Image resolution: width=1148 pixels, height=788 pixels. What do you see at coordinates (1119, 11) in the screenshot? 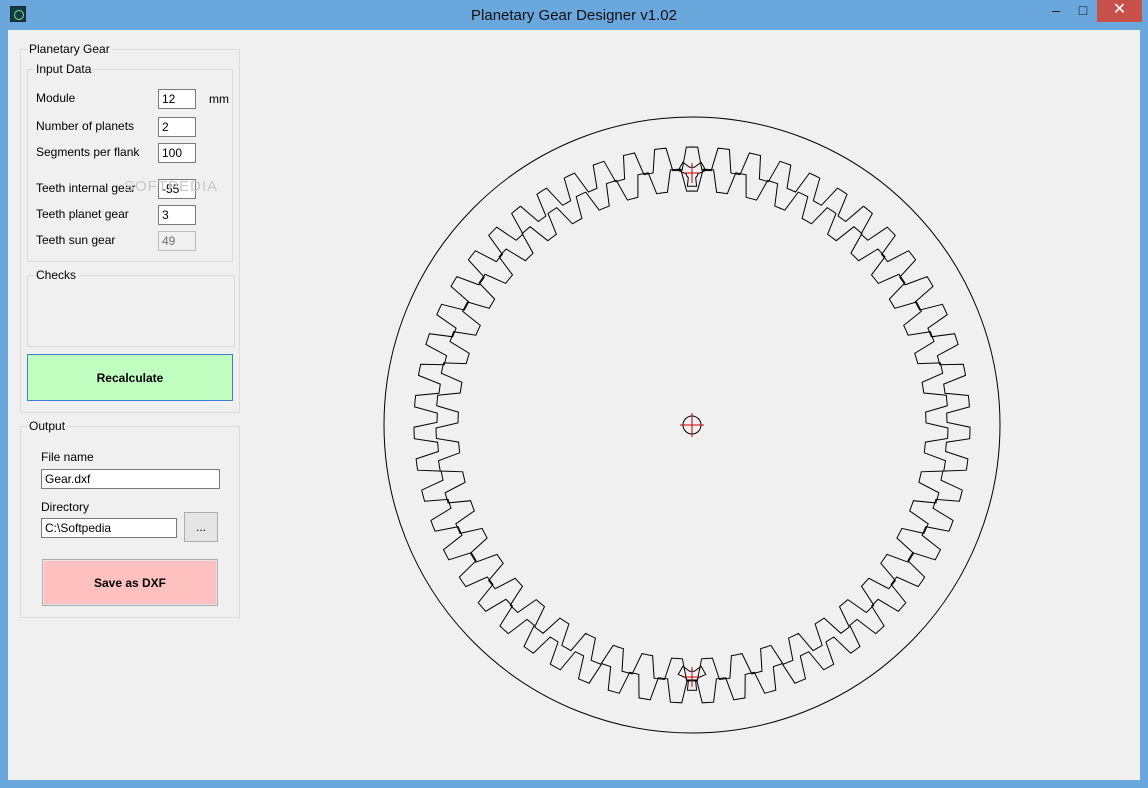
I see `close-button: ✕` at bounding box center [1119, 11].